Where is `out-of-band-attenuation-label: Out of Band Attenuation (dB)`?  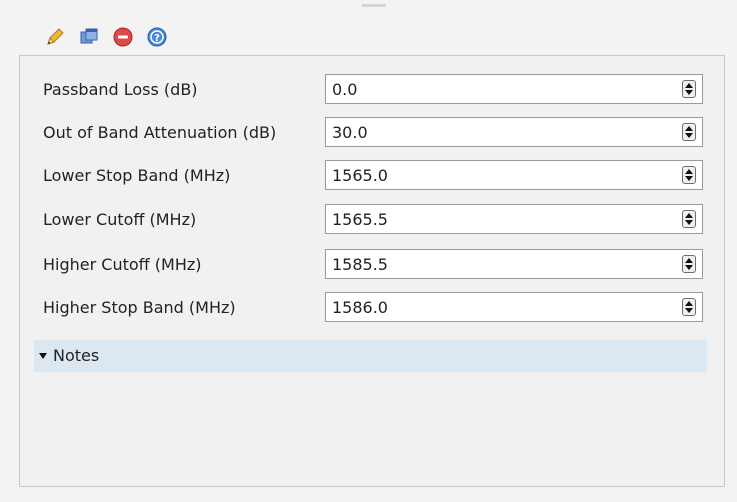
out-of-band-attenuation-label: Out of Band Attenuation (dB) is located at coordinates (160, 132).